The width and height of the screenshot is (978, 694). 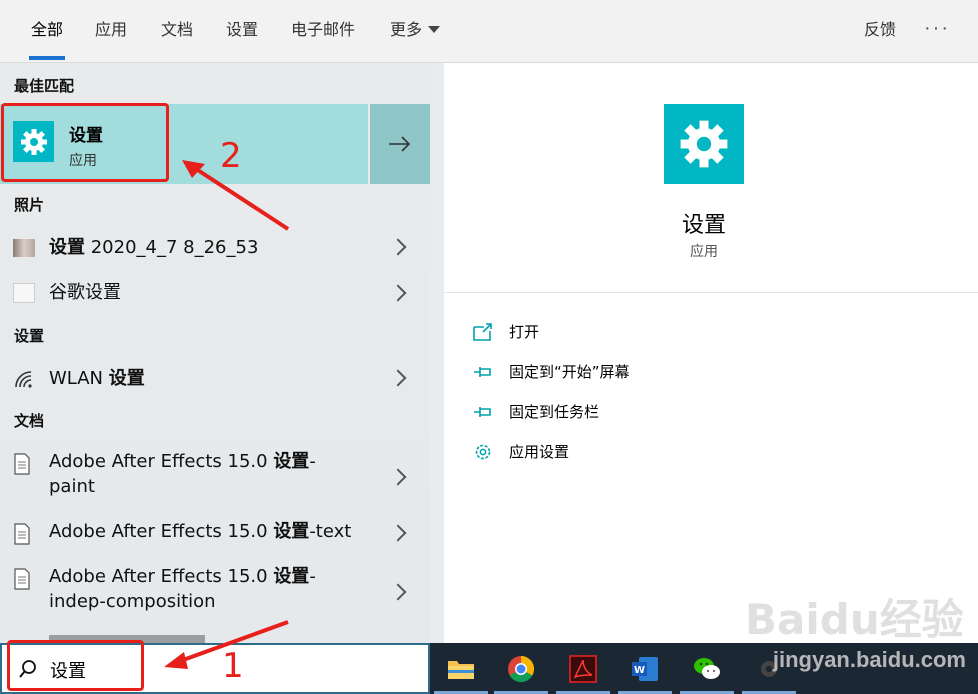 What do you see at coordinates (233, 666) in the screenshot?
I see `annotation-number-1: 1` at bounding box center [233, 666].